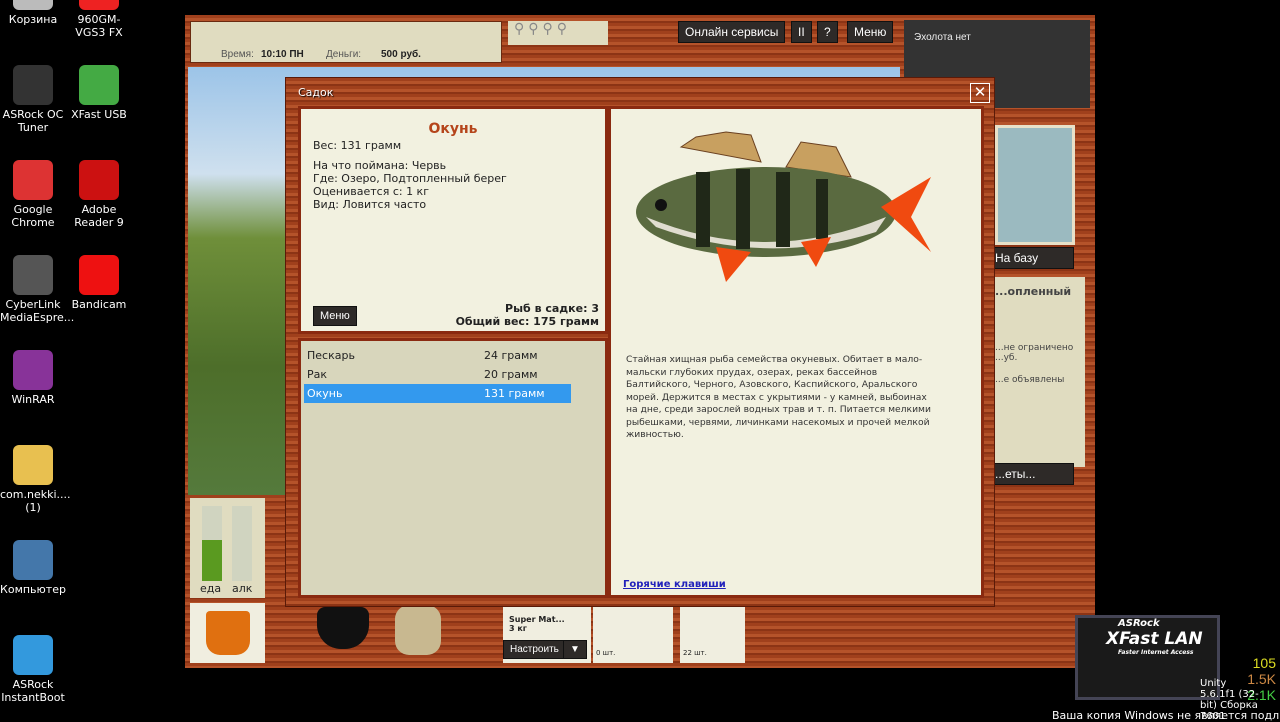  Describe the element at coordinates (35, 501) in the screenshot. I see `desktop-icon-label: com.nekki.... (1)` at that location.